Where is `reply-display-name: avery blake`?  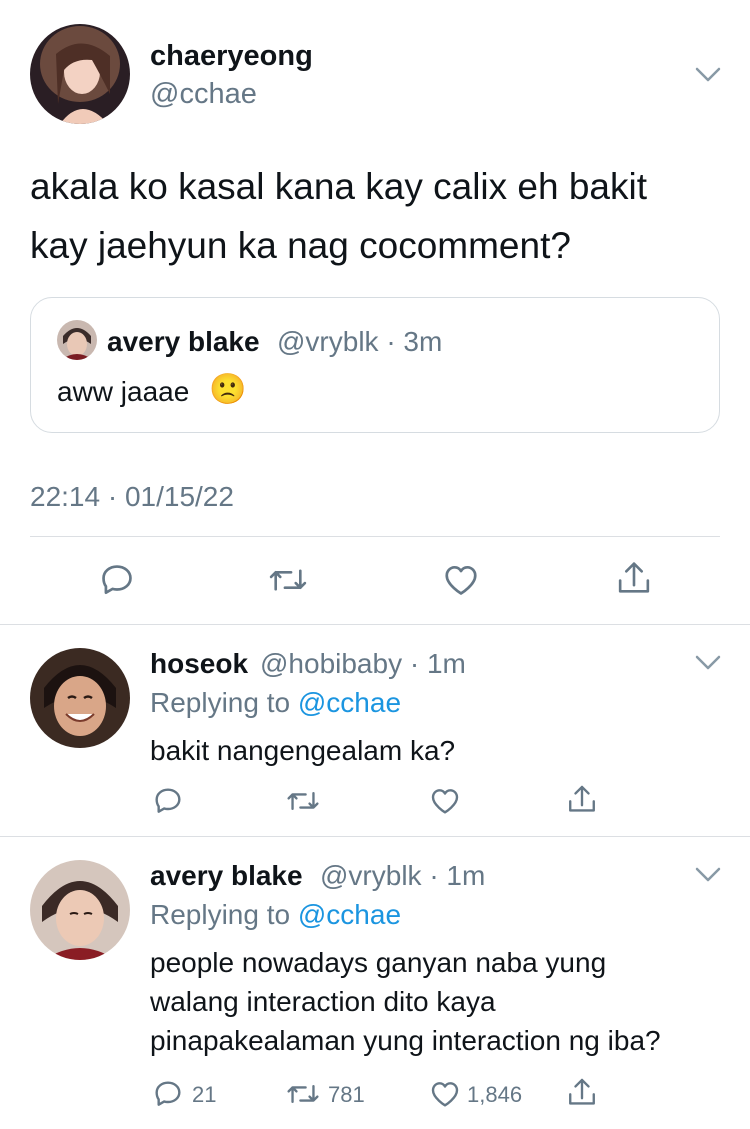
reply-display-name: avery blake is located at coordinates (226, 876).